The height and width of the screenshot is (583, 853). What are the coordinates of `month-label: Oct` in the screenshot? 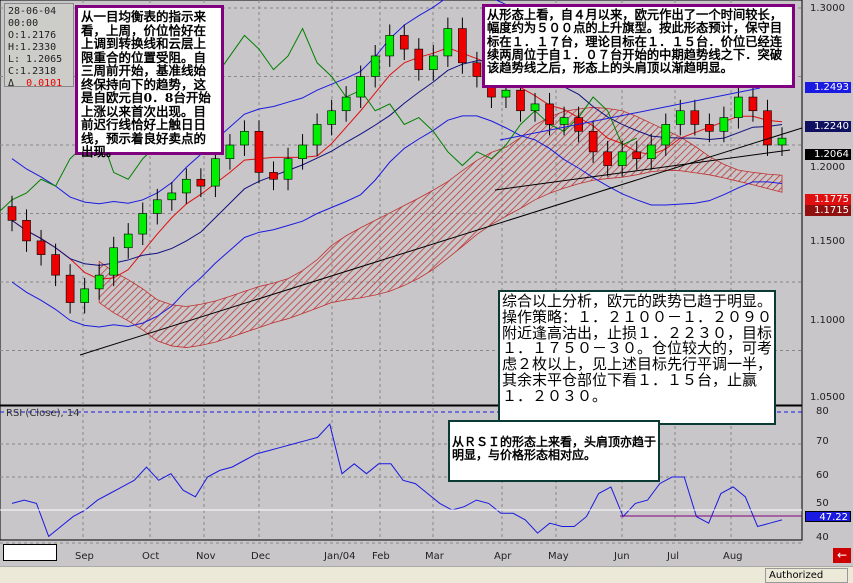 It's located at (151, 556).